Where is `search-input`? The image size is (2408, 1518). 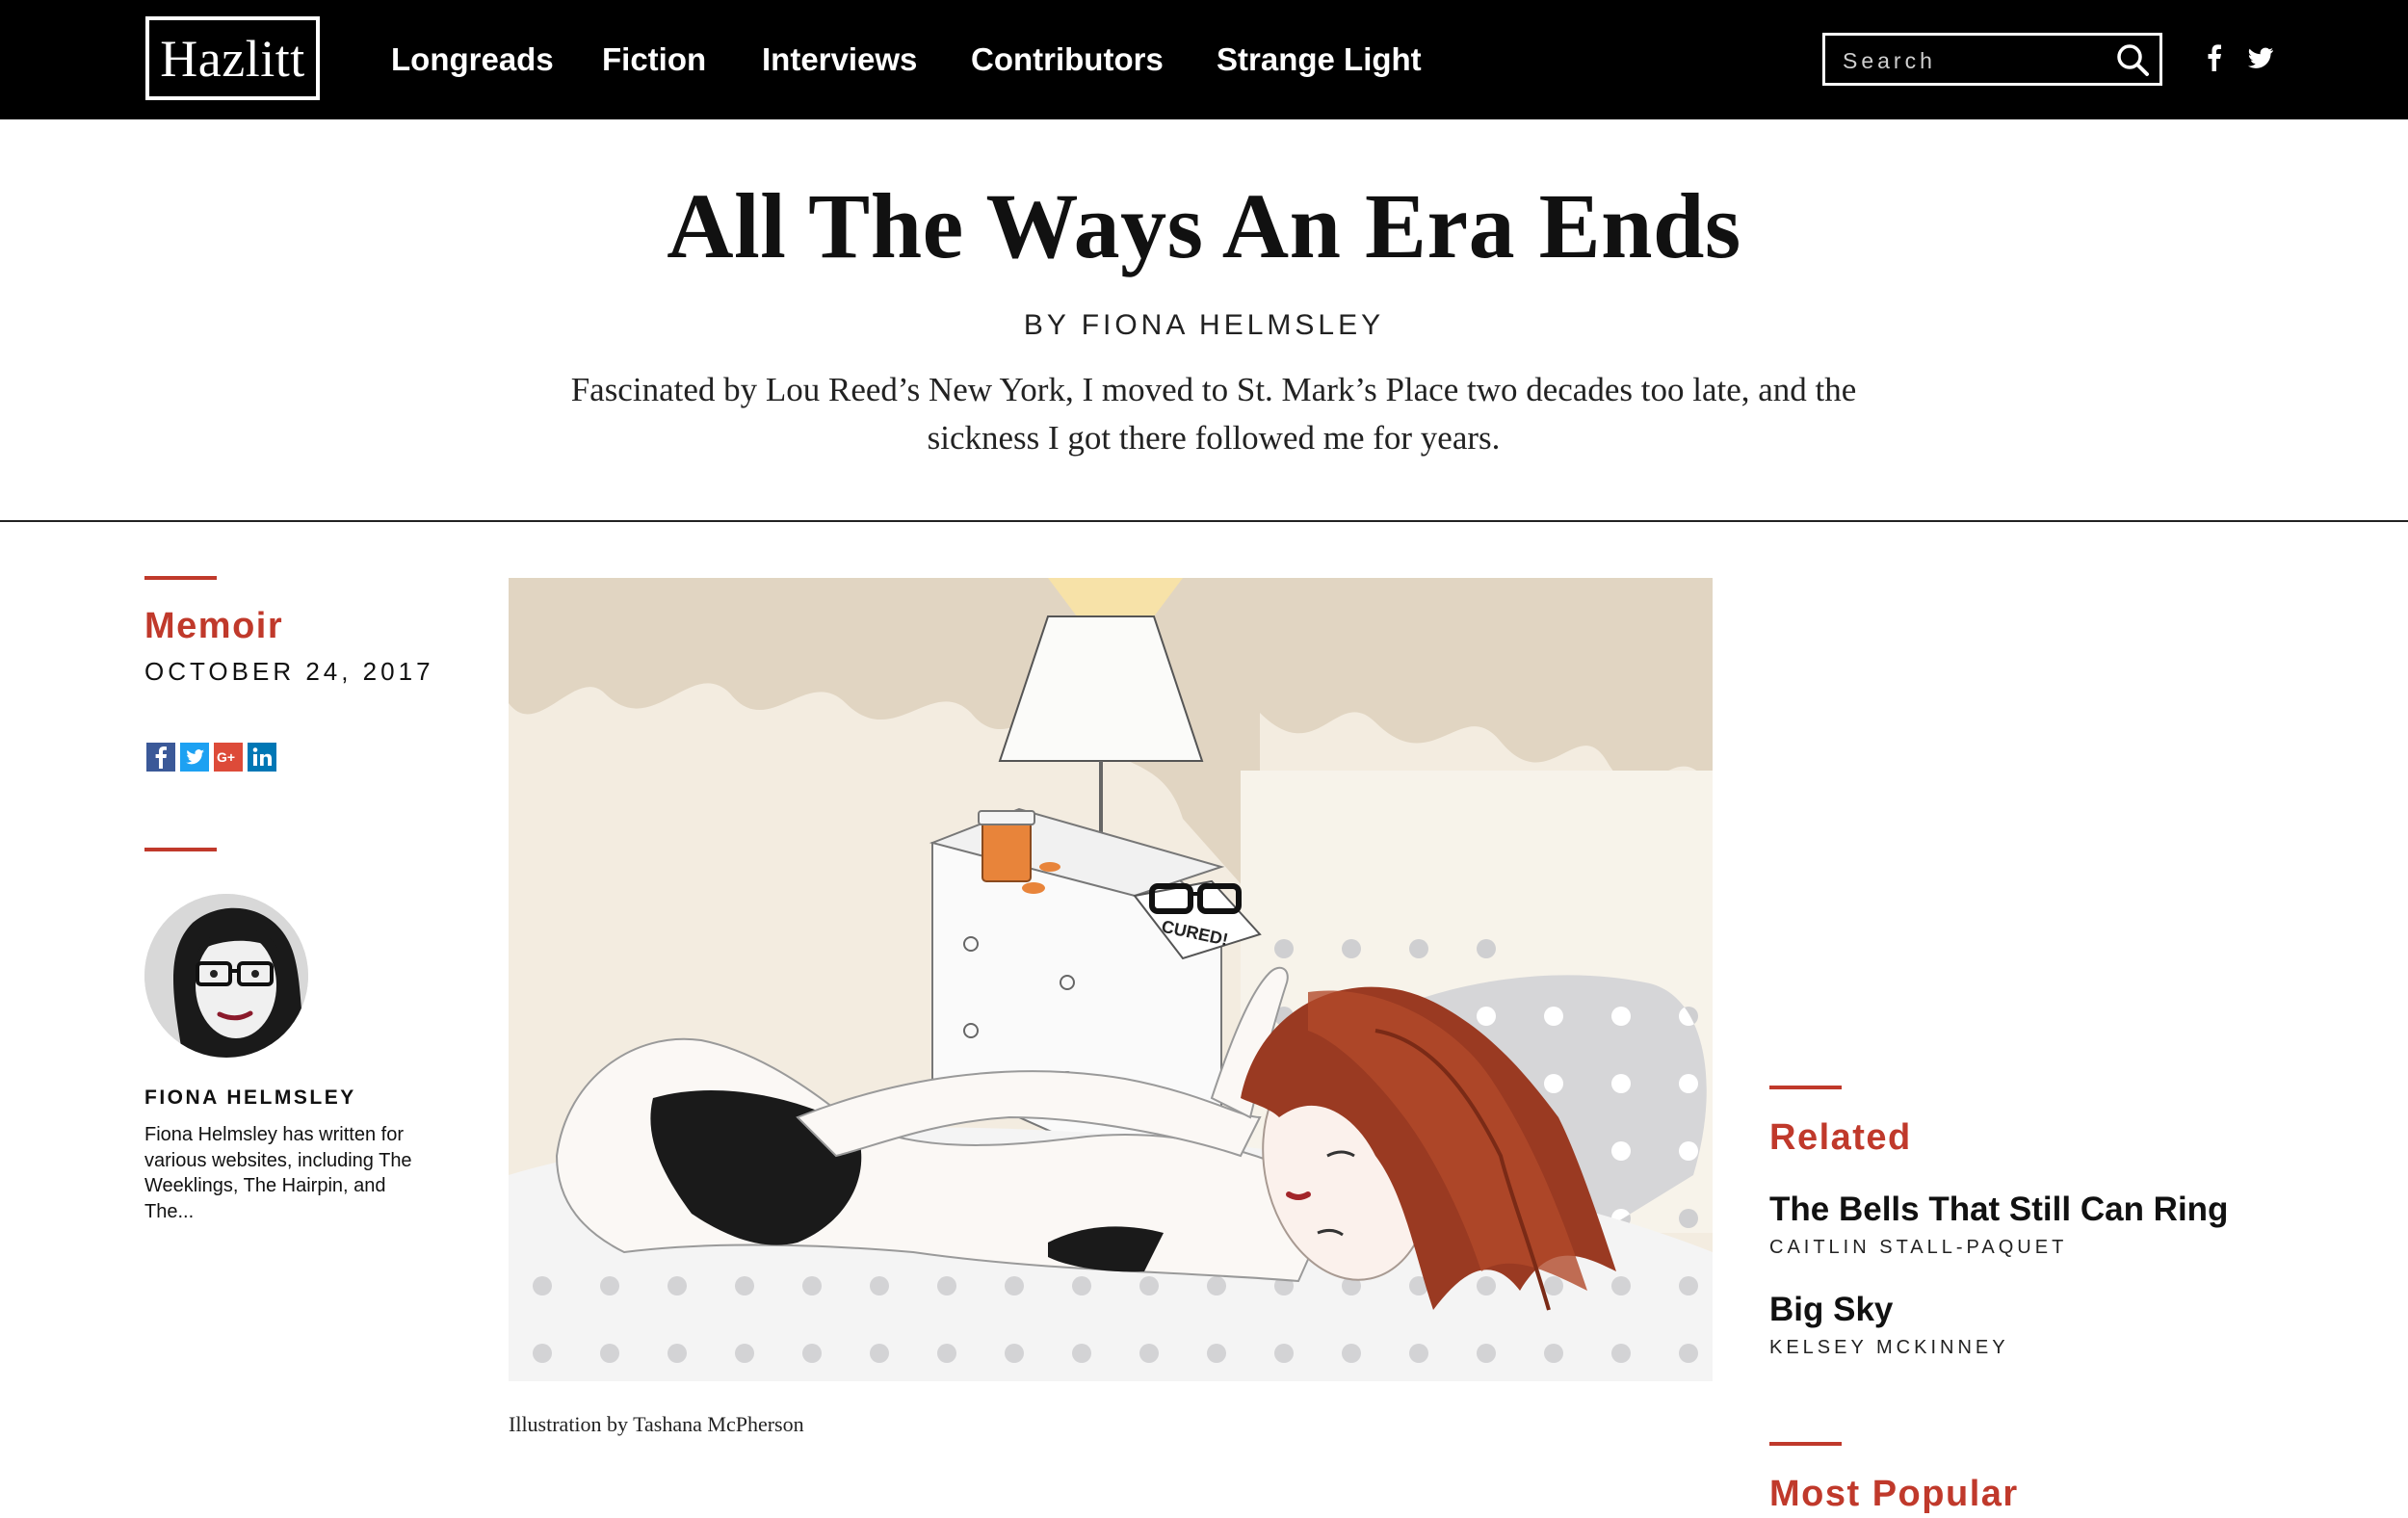 search-input is located at coordinates (1973, 60).